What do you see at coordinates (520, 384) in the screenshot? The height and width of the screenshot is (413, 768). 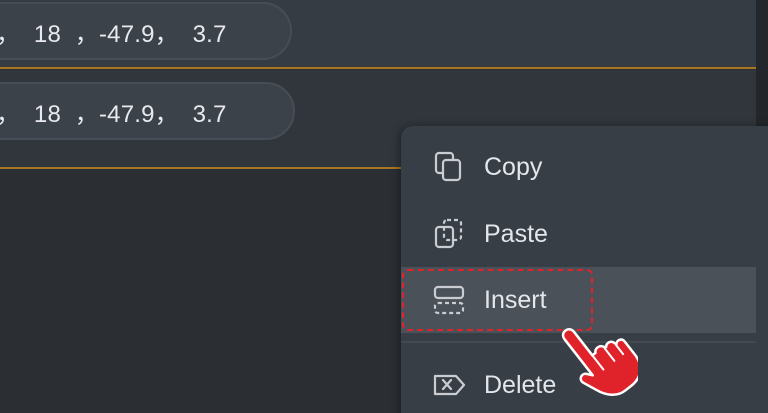 I see `menu-item-delete-label: Delete` at bounding box center [520, 384].